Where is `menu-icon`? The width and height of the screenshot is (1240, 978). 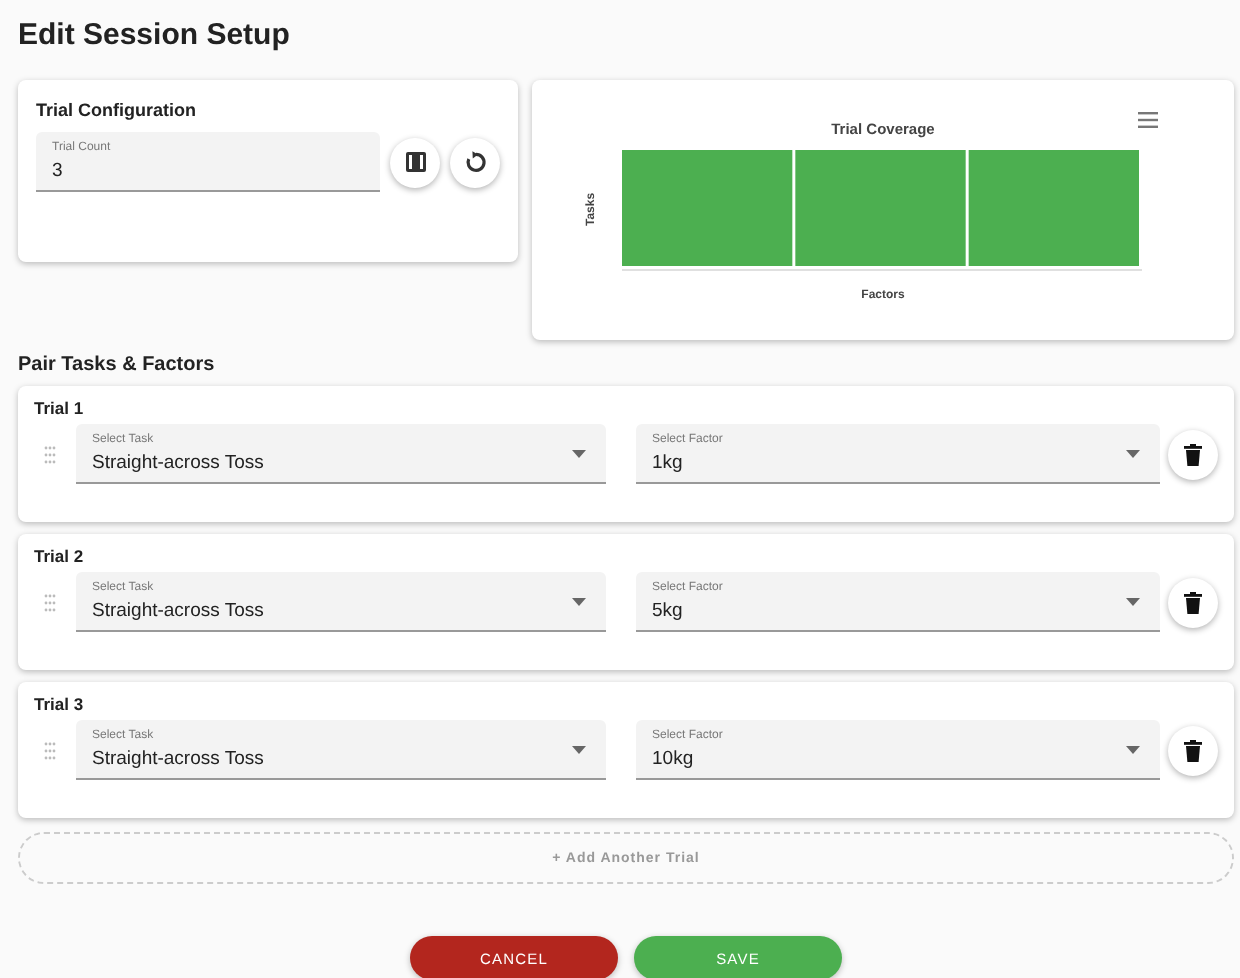
menu-icon is located at coordinates (1148, 120).